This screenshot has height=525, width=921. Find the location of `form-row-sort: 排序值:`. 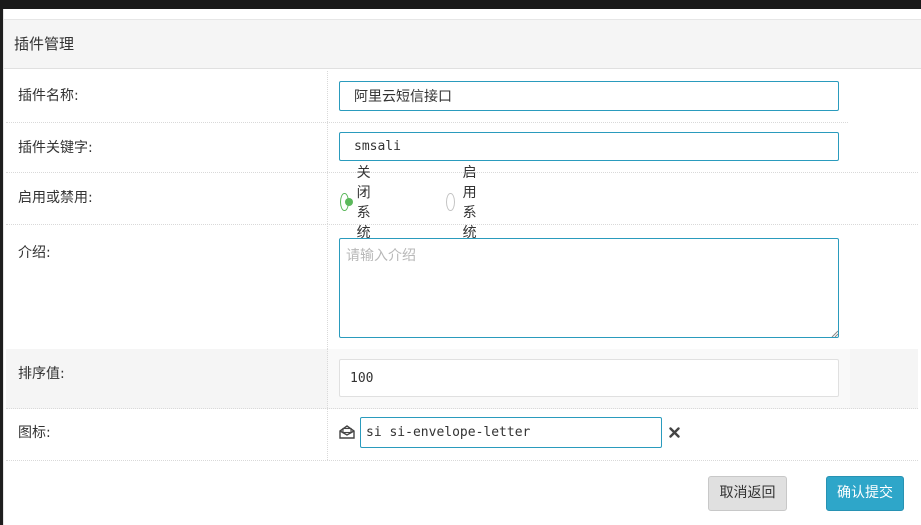

form-row-sort: 排序值: is located at coordinates (462, 379).